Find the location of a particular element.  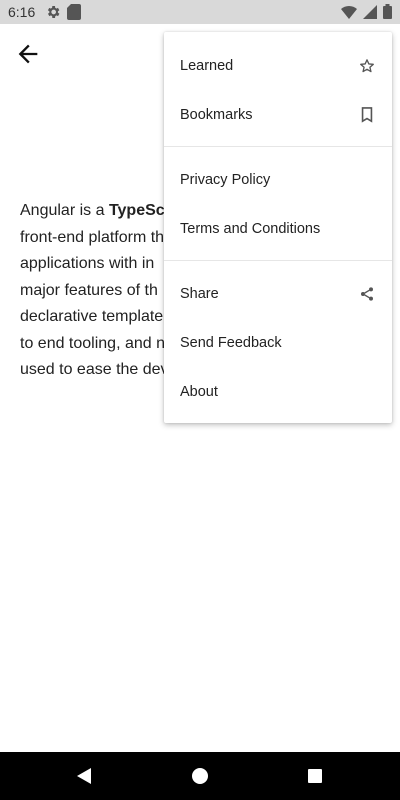

arrow-back-icon is located at coordinates (28, 54).